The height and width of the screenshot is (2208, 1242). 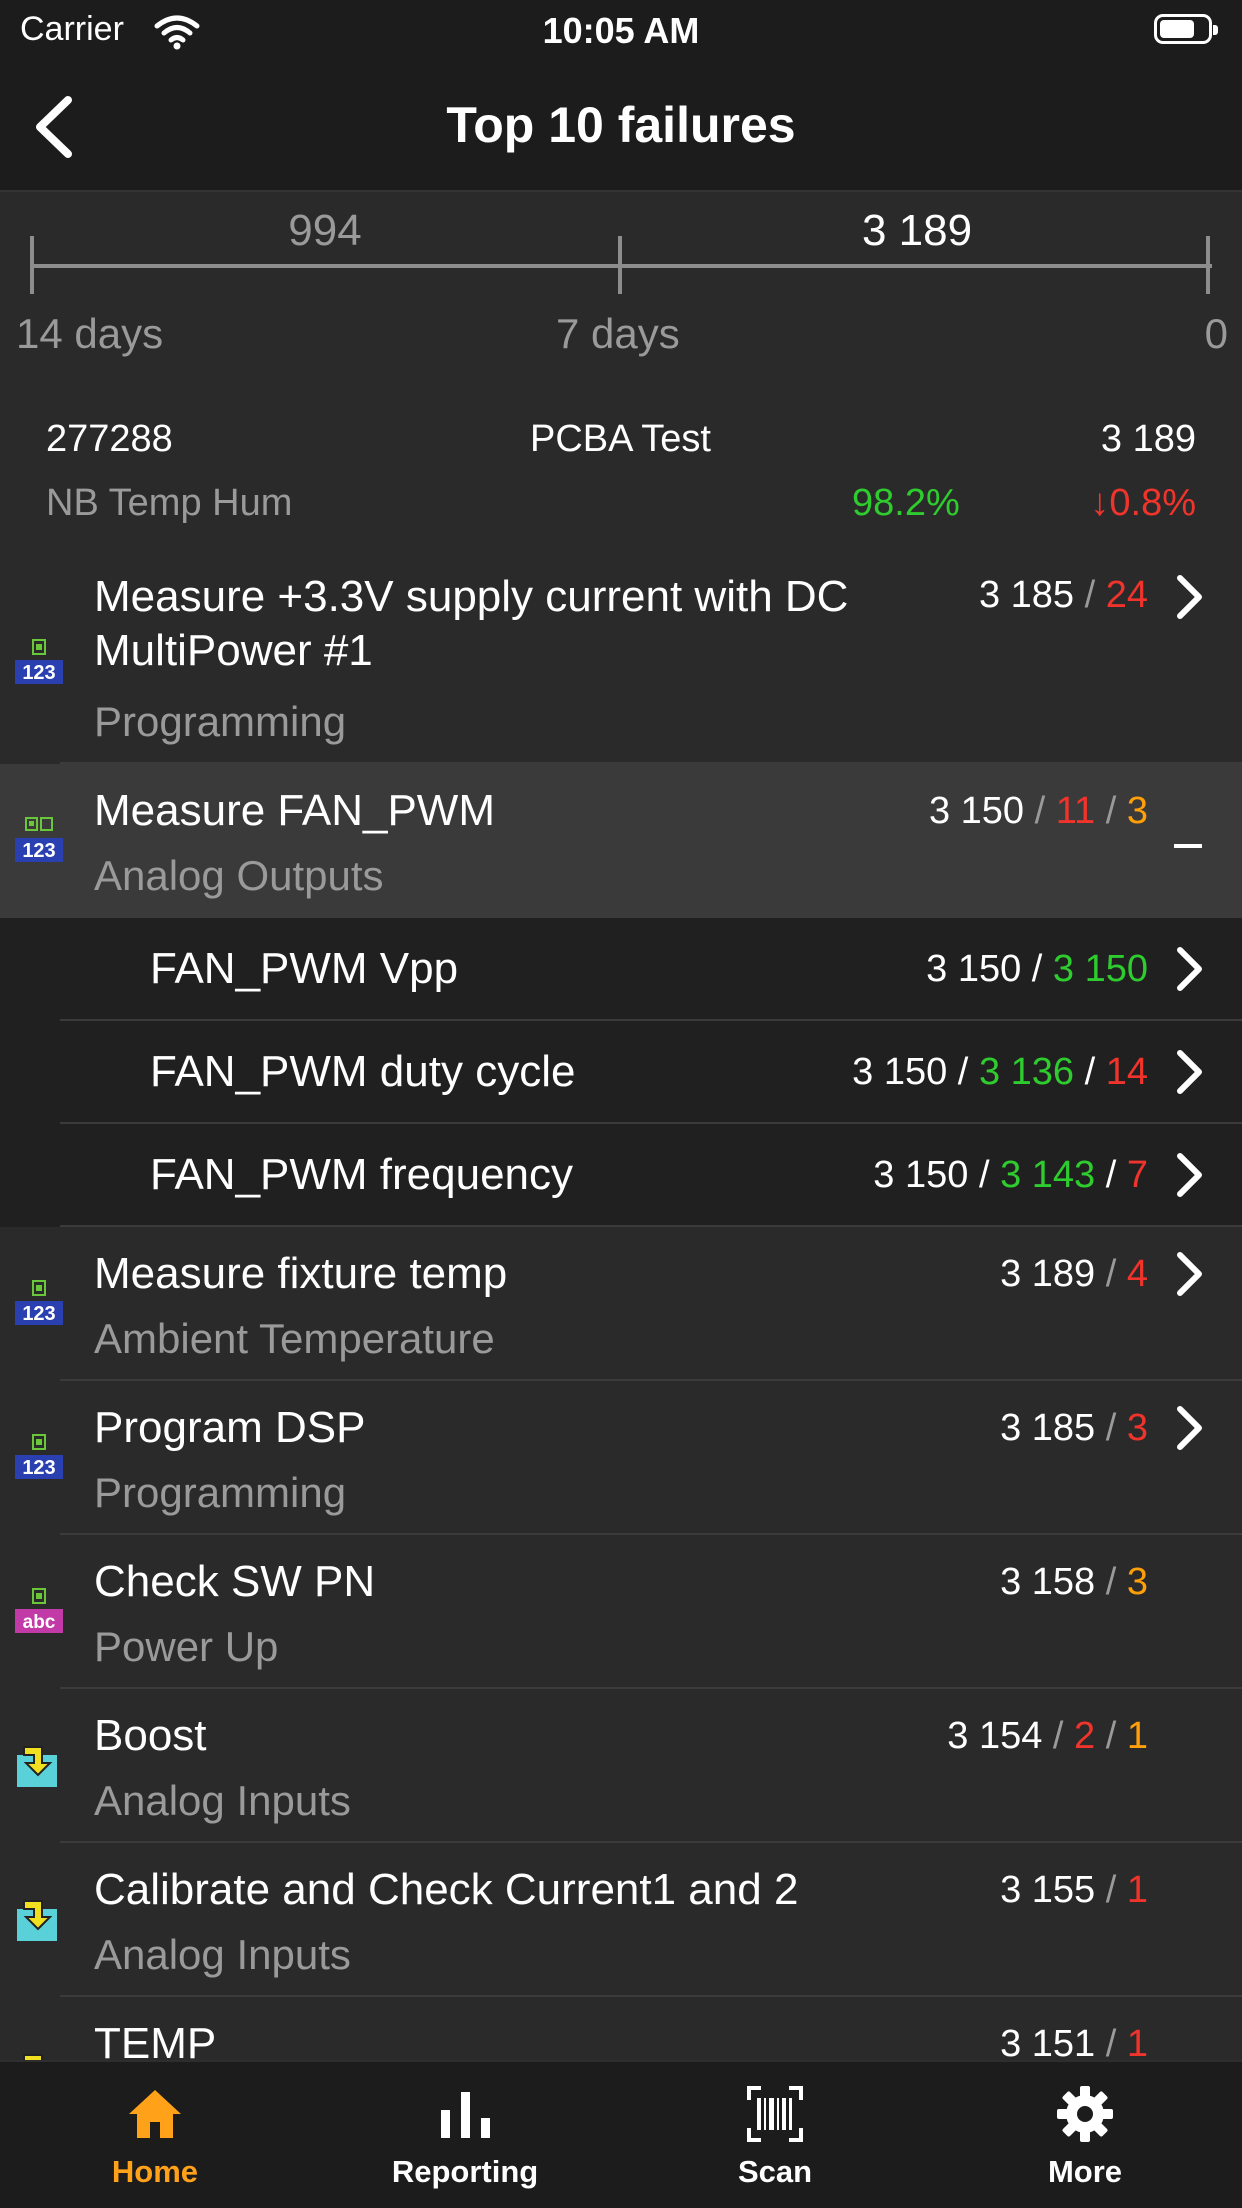 What do you see at coordinates (621, 2028) in the screenshot?
I see `list-item: TEMP 3 151 / 1` at bounding box center [621, 2028].